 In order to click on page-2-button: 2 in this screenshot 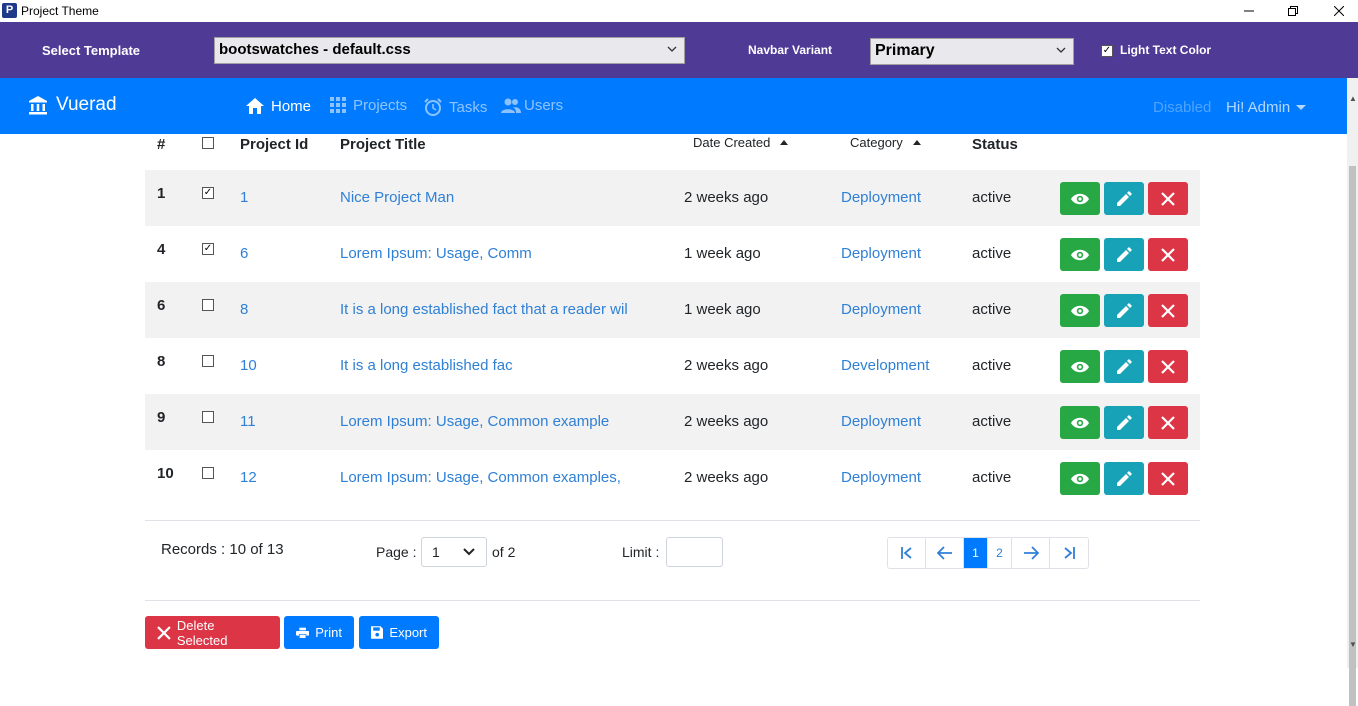, I will do `click(1000, 553)`.